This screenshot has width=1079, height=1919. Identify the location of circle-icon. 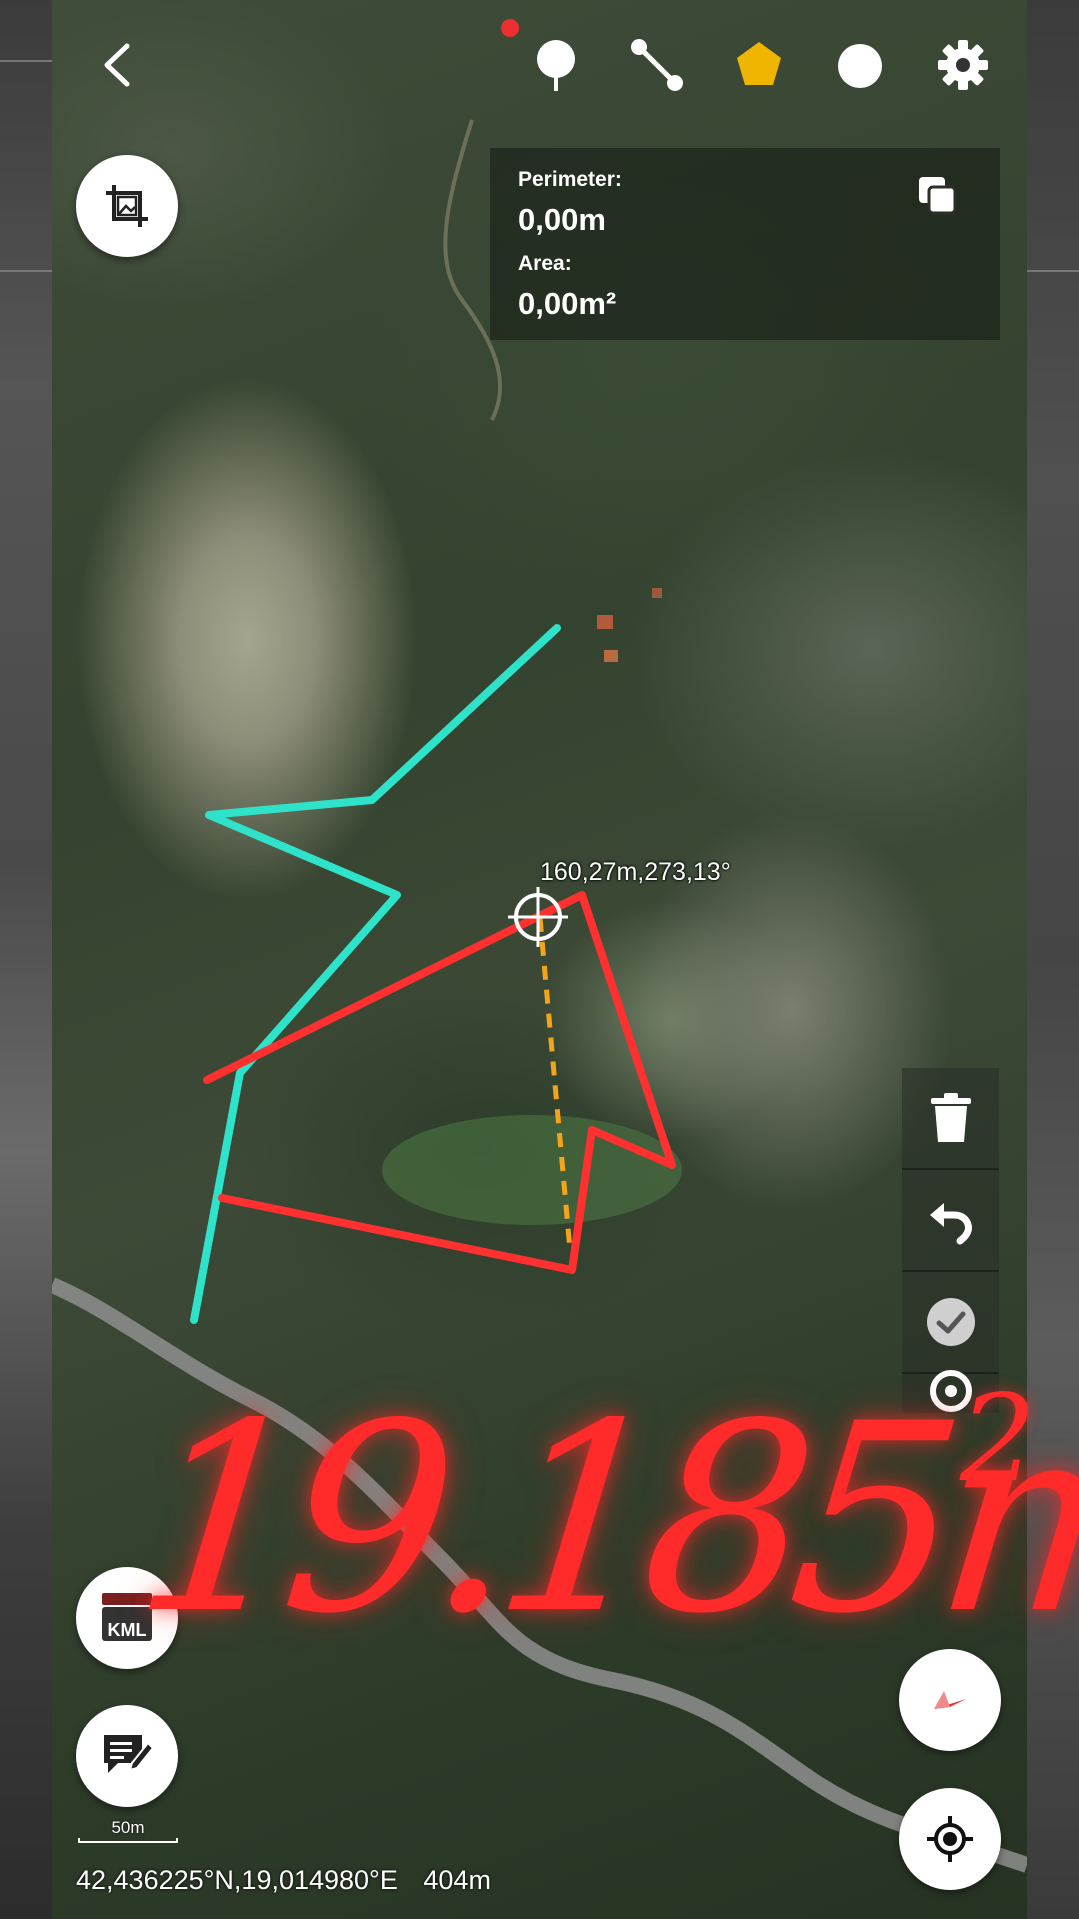
(860, 66).